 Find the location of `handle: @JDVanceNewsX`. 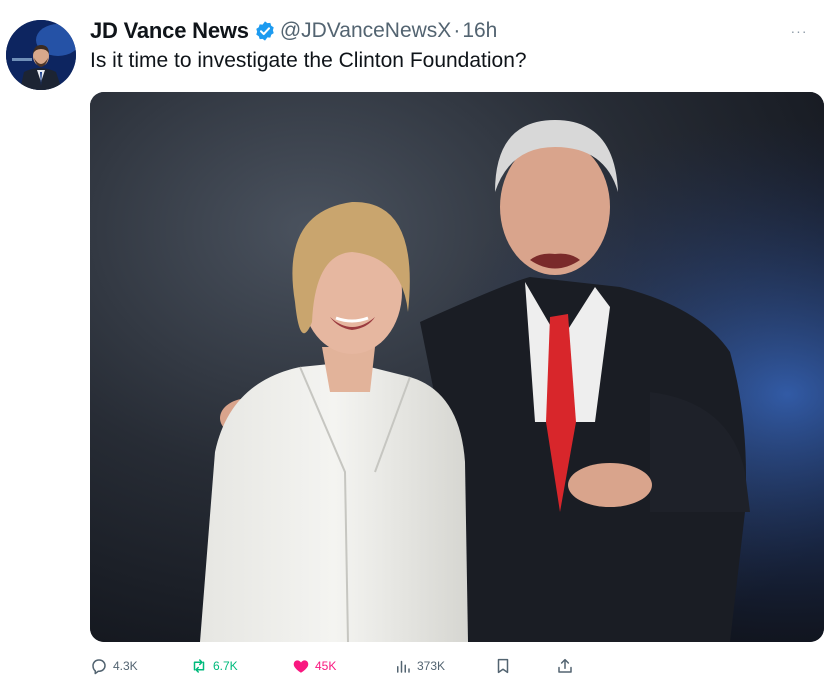

handle: @JDVanceNewsX is located at coordinates (366, 31).